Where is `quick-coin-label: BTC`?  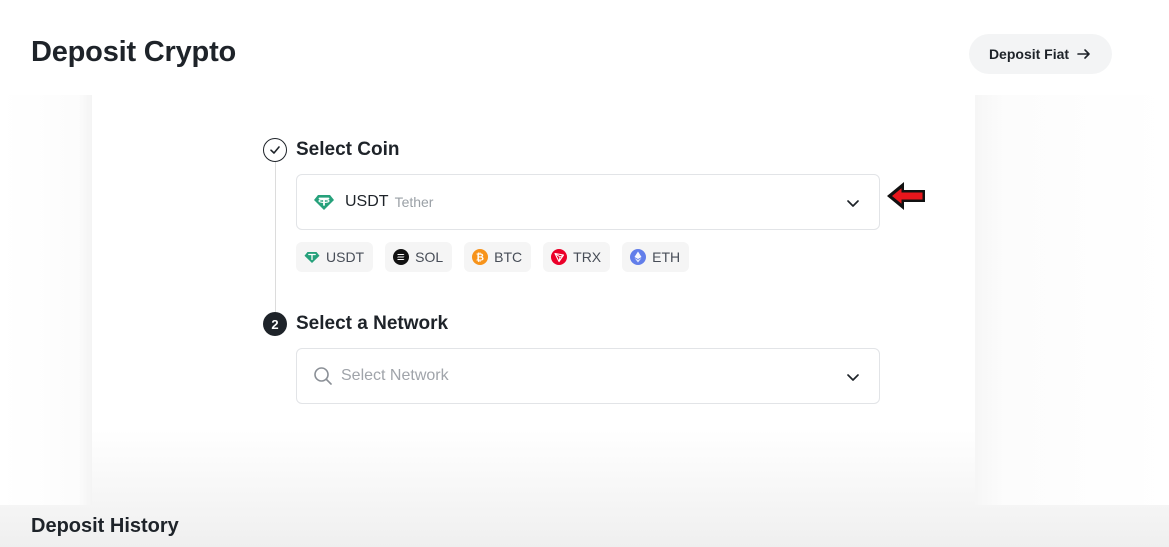 quick-coin-label: BTC is located at coordinates (508, 257).